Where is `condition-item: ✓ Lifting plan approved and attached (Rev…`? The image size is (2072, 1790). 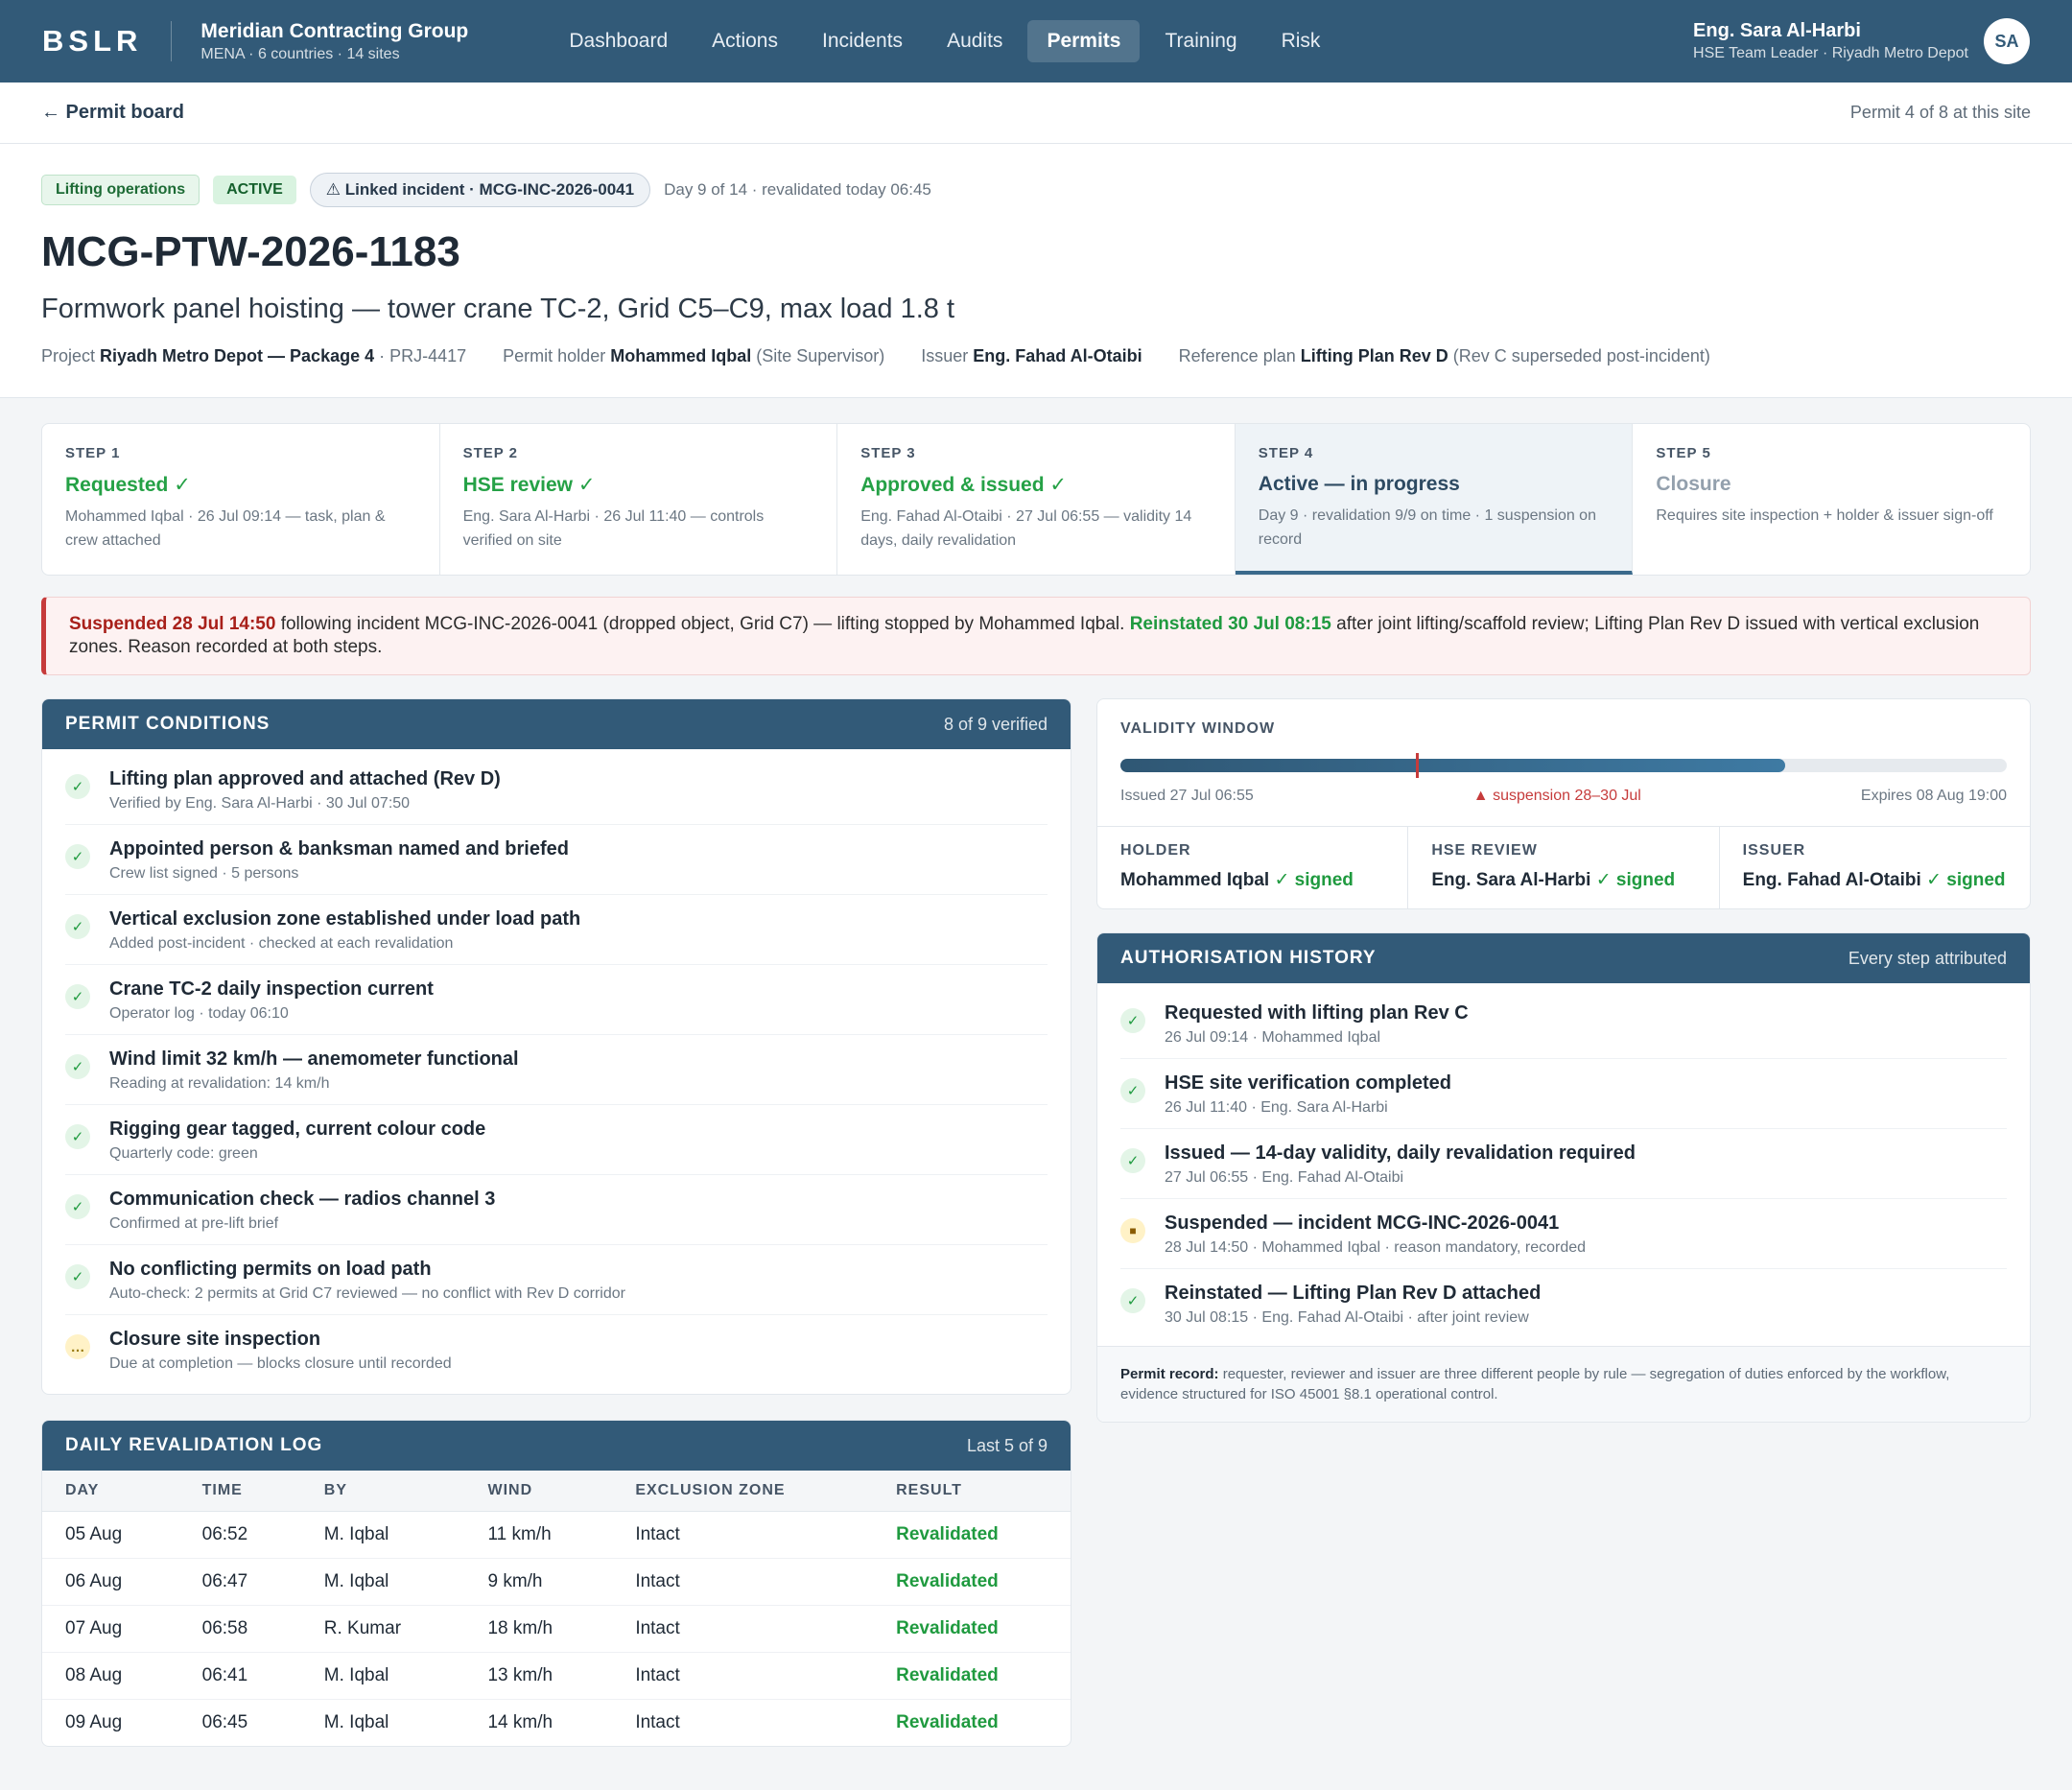
condition-item: ✓ Lifting plan approved and attached (Rev… is located at coordinates (556, 790).